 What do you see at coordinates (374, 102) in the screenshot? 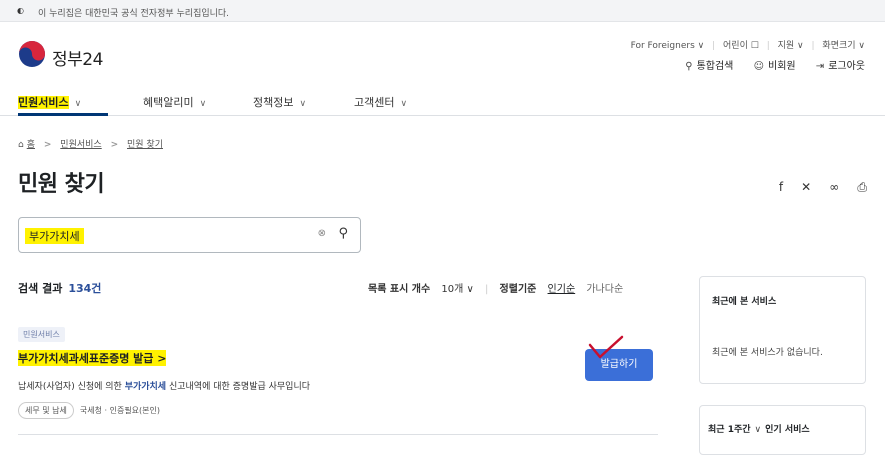
I see `nav-label: 고객센터` at bounding box center [374, 102].